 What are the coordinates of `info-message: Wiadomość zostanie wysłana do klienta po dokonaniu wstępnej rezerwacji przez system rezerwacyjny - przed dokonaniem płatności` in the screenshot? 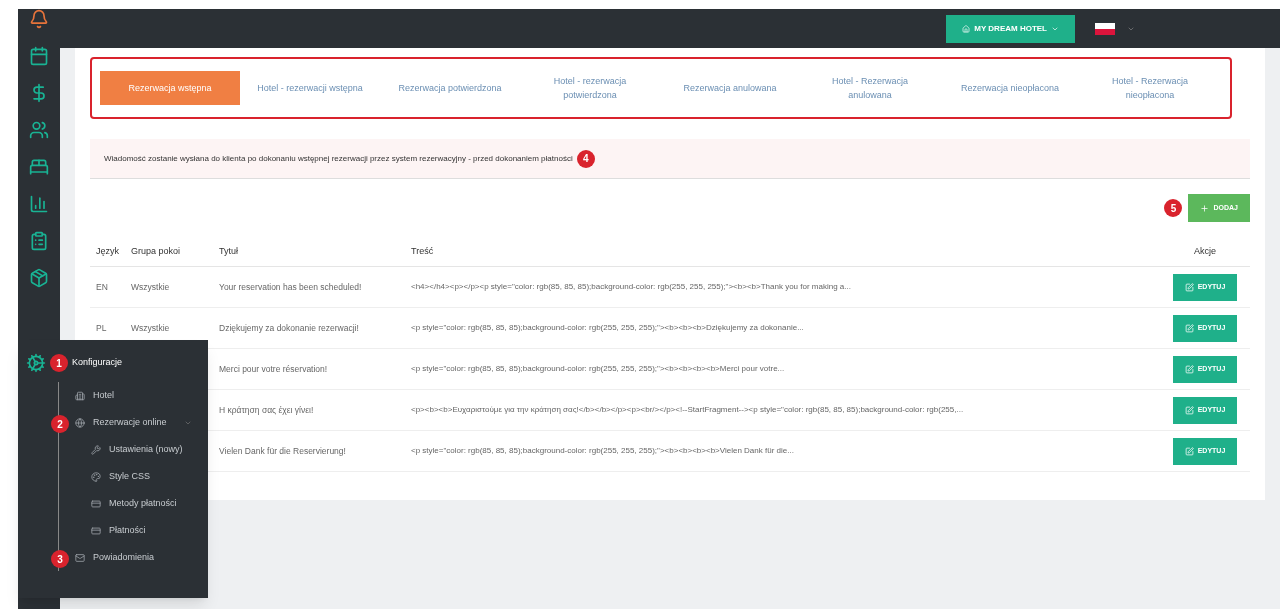 It's located at (338, 158).